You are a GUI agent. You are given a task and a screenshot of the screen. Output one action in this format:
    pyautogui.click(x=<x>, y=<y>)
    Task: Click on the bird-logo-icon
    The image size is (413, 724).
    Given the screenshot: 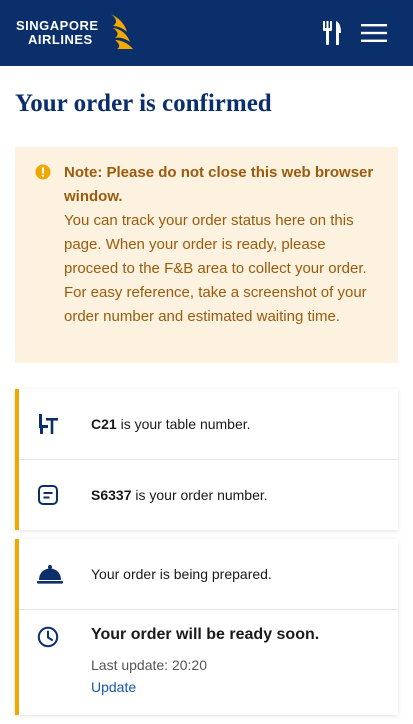 What is the action you would take?
    pyautogui.click(x=120, y=33)
    